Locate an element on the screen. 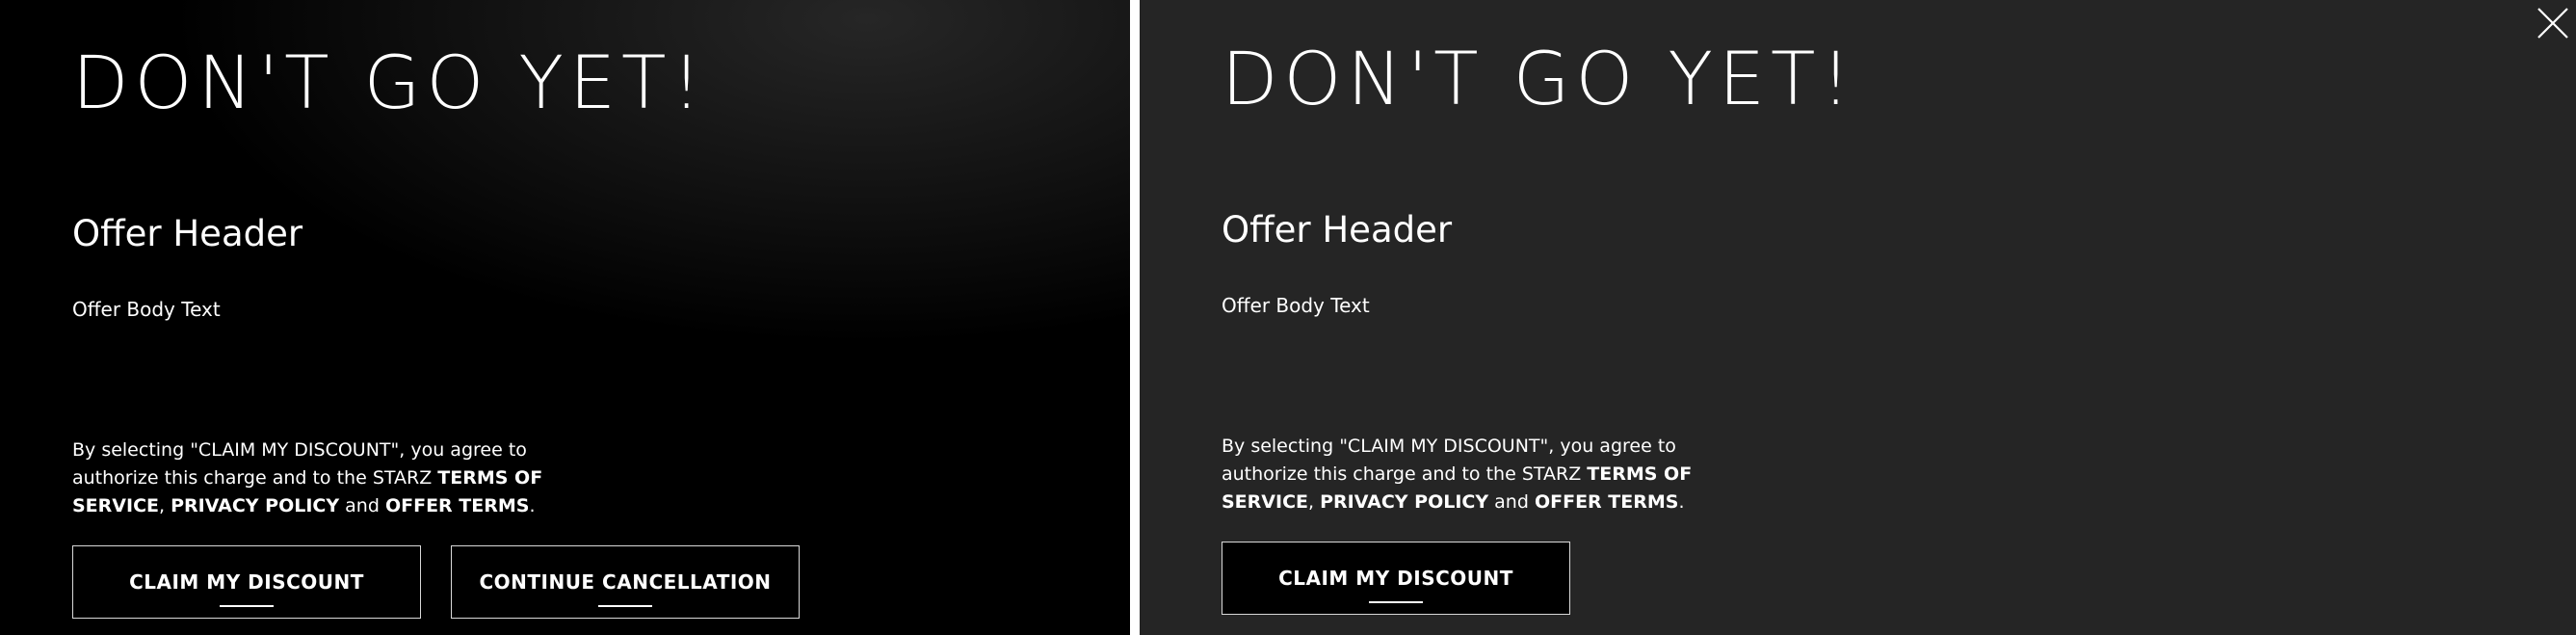  continue-cancellation-button: CONTINUE CANCELLATION is located at coordinates (626, 582).